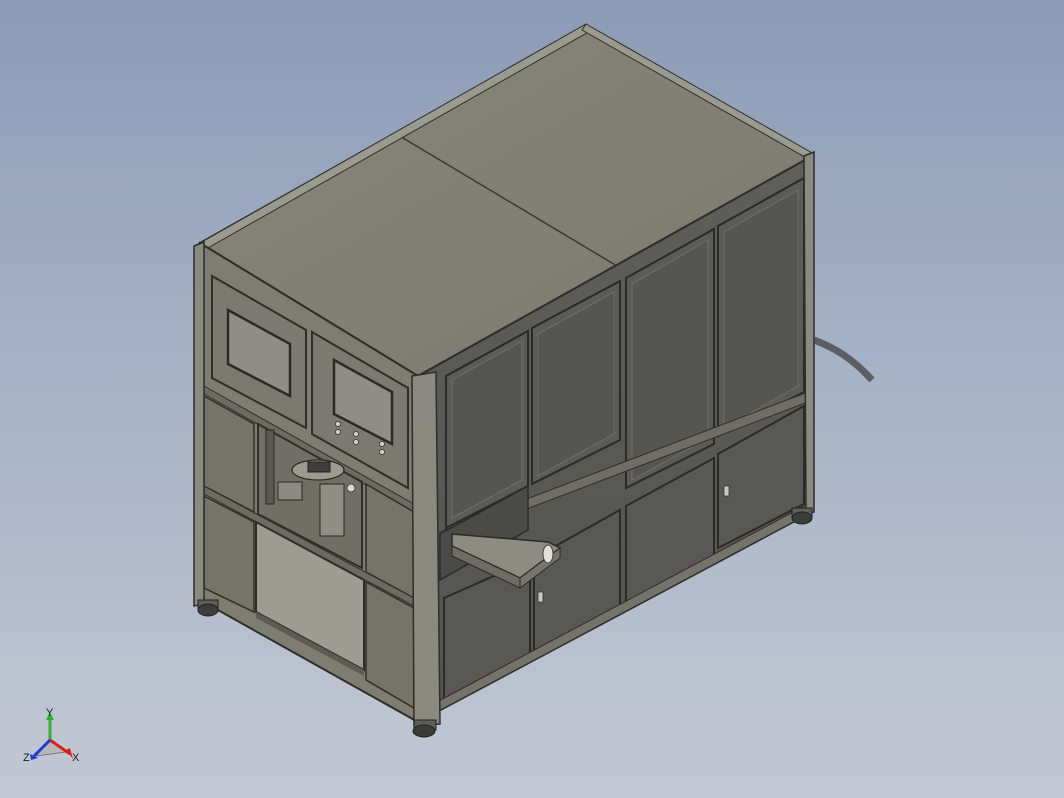 Image resolution: width=1064 pixels, height=798 pixels. What do you see at coordinates (199, 423) in the screenshot?
I see `corner-post-front-left` at bounding box center [199, 423].